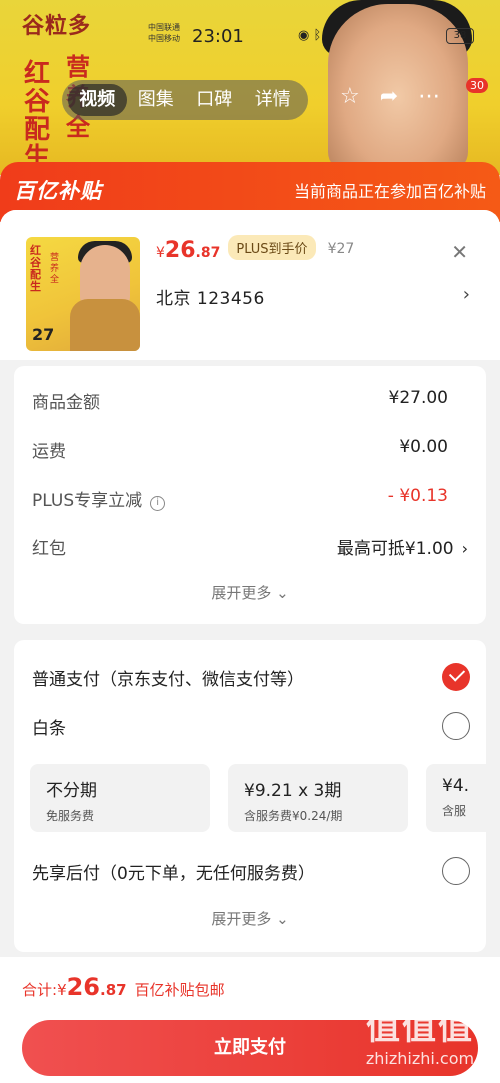  I want to click on fee-label-wrap: PLUS专享立减 i, so click(99, 498).